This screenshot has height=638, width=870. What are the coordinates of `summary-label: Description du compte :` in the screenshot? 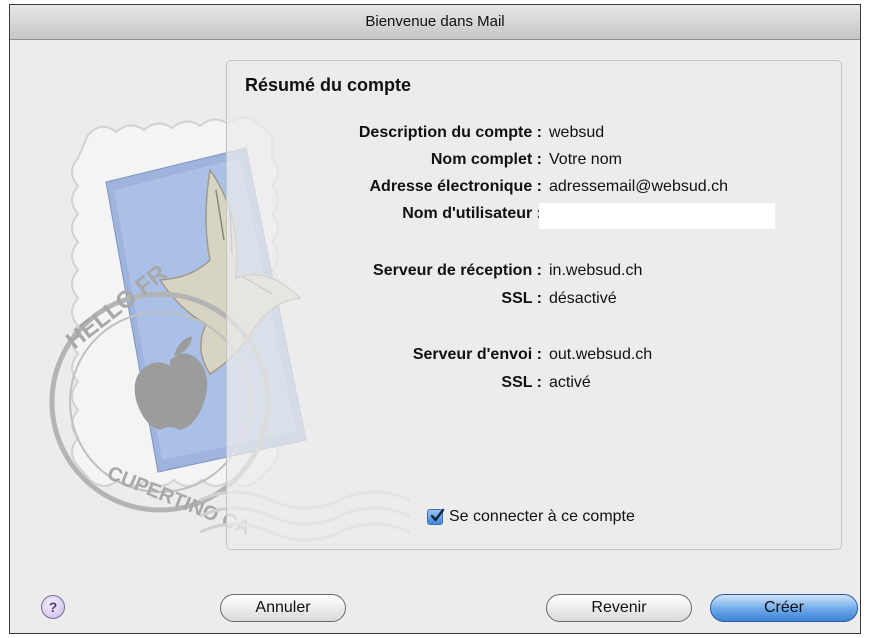 It's located at (450, 132).